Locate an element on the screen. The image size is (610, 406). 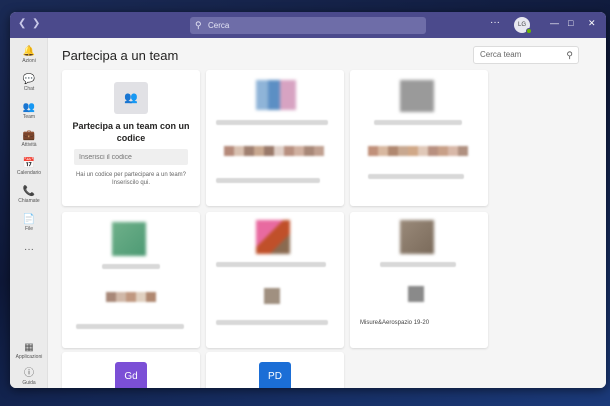
team-label: Misure&Aerospazio 19-20 is located at coordinates (395, 323).